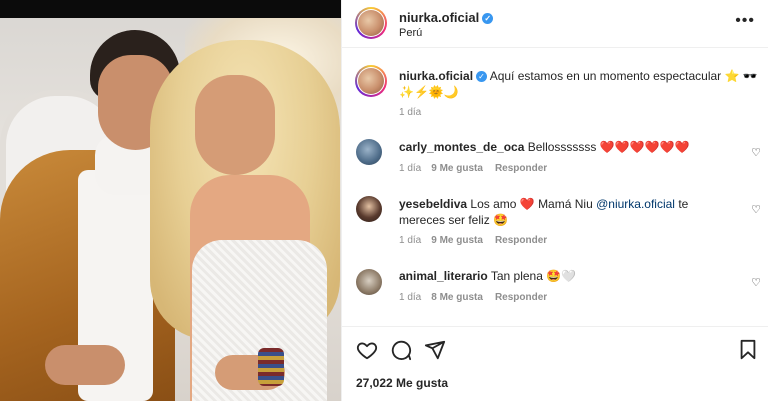  I want to click on comment-emoji: 🤩, so click(500, 220).